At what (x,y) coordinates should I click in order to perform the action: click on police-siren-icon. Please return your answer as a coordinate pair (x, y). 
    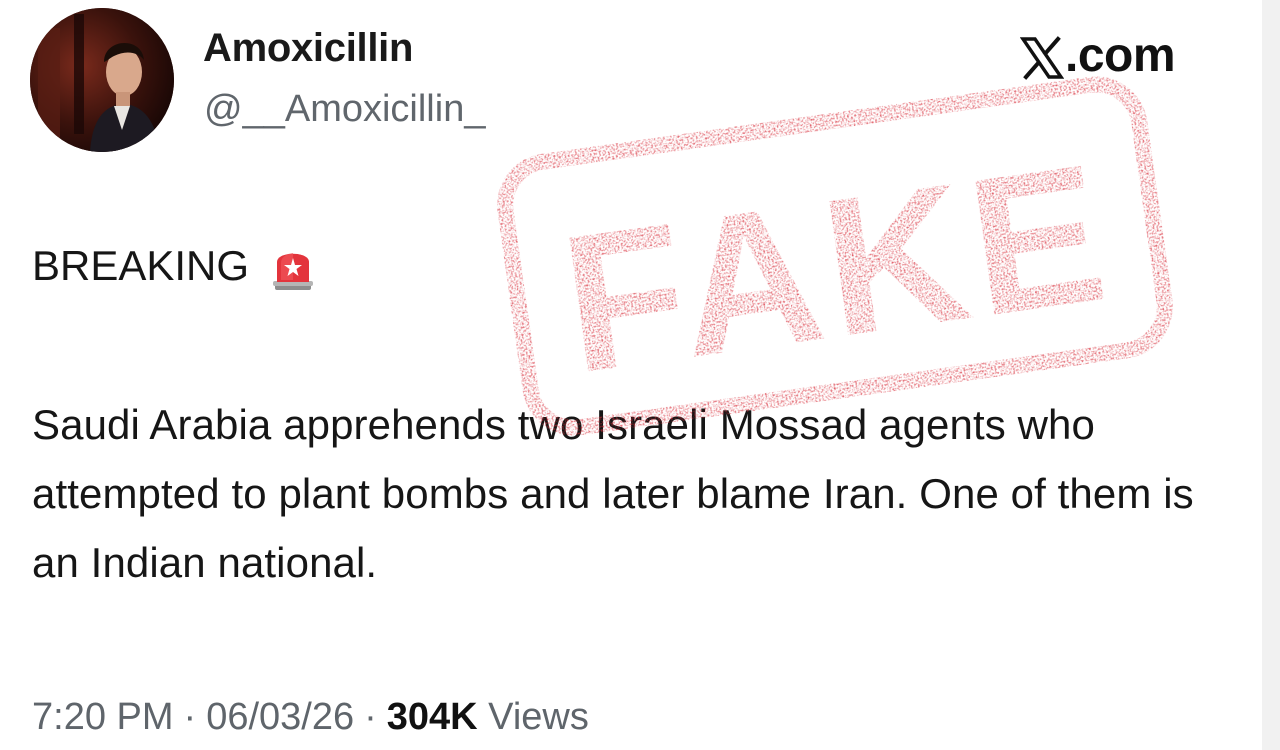
    Looking at the image, I should click on (293, 268).